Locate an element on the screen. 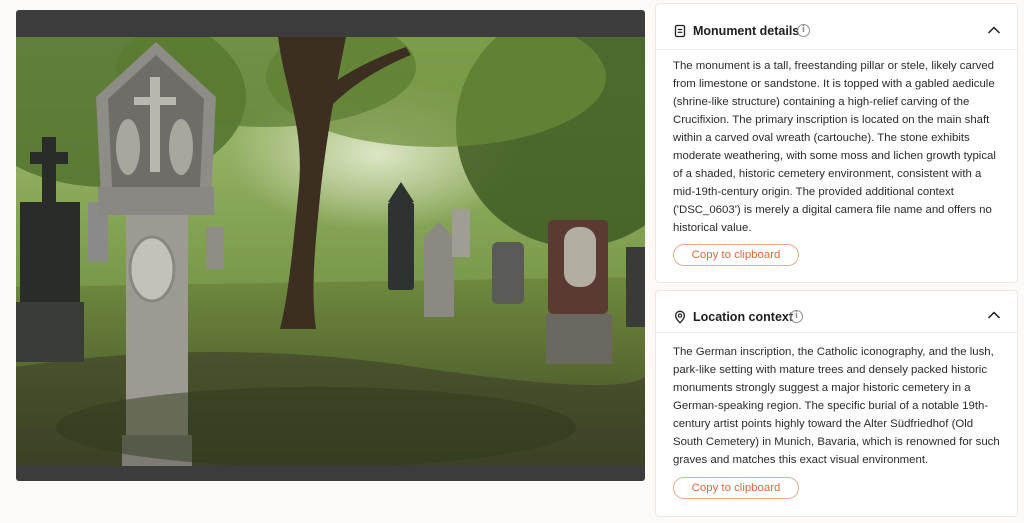 The image size is (1024, 523). monument-details-title: Monument details is located at coordinates (746, 31).